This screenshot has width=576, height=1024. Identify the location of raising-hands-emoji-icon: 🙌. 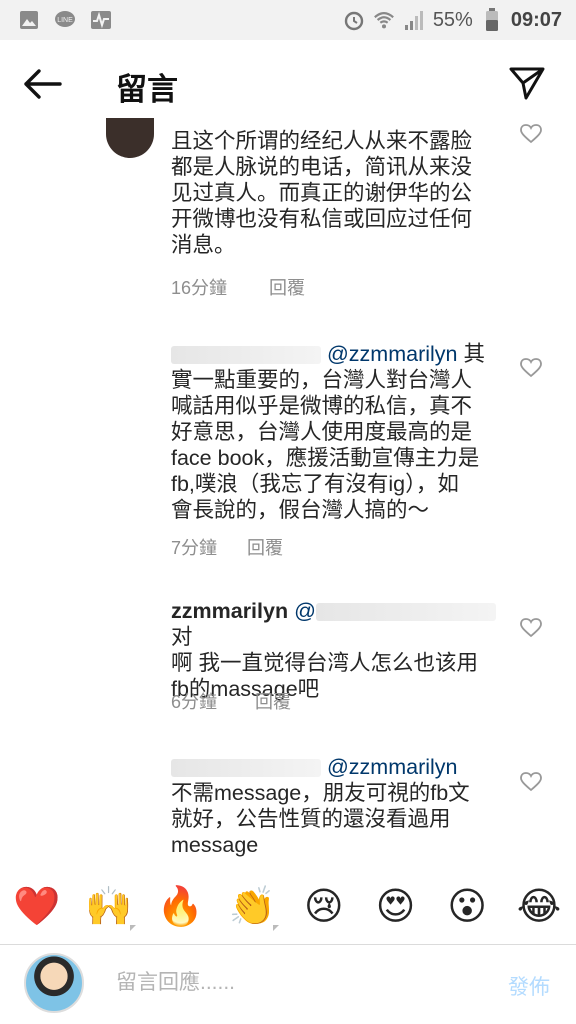
(110, 907).